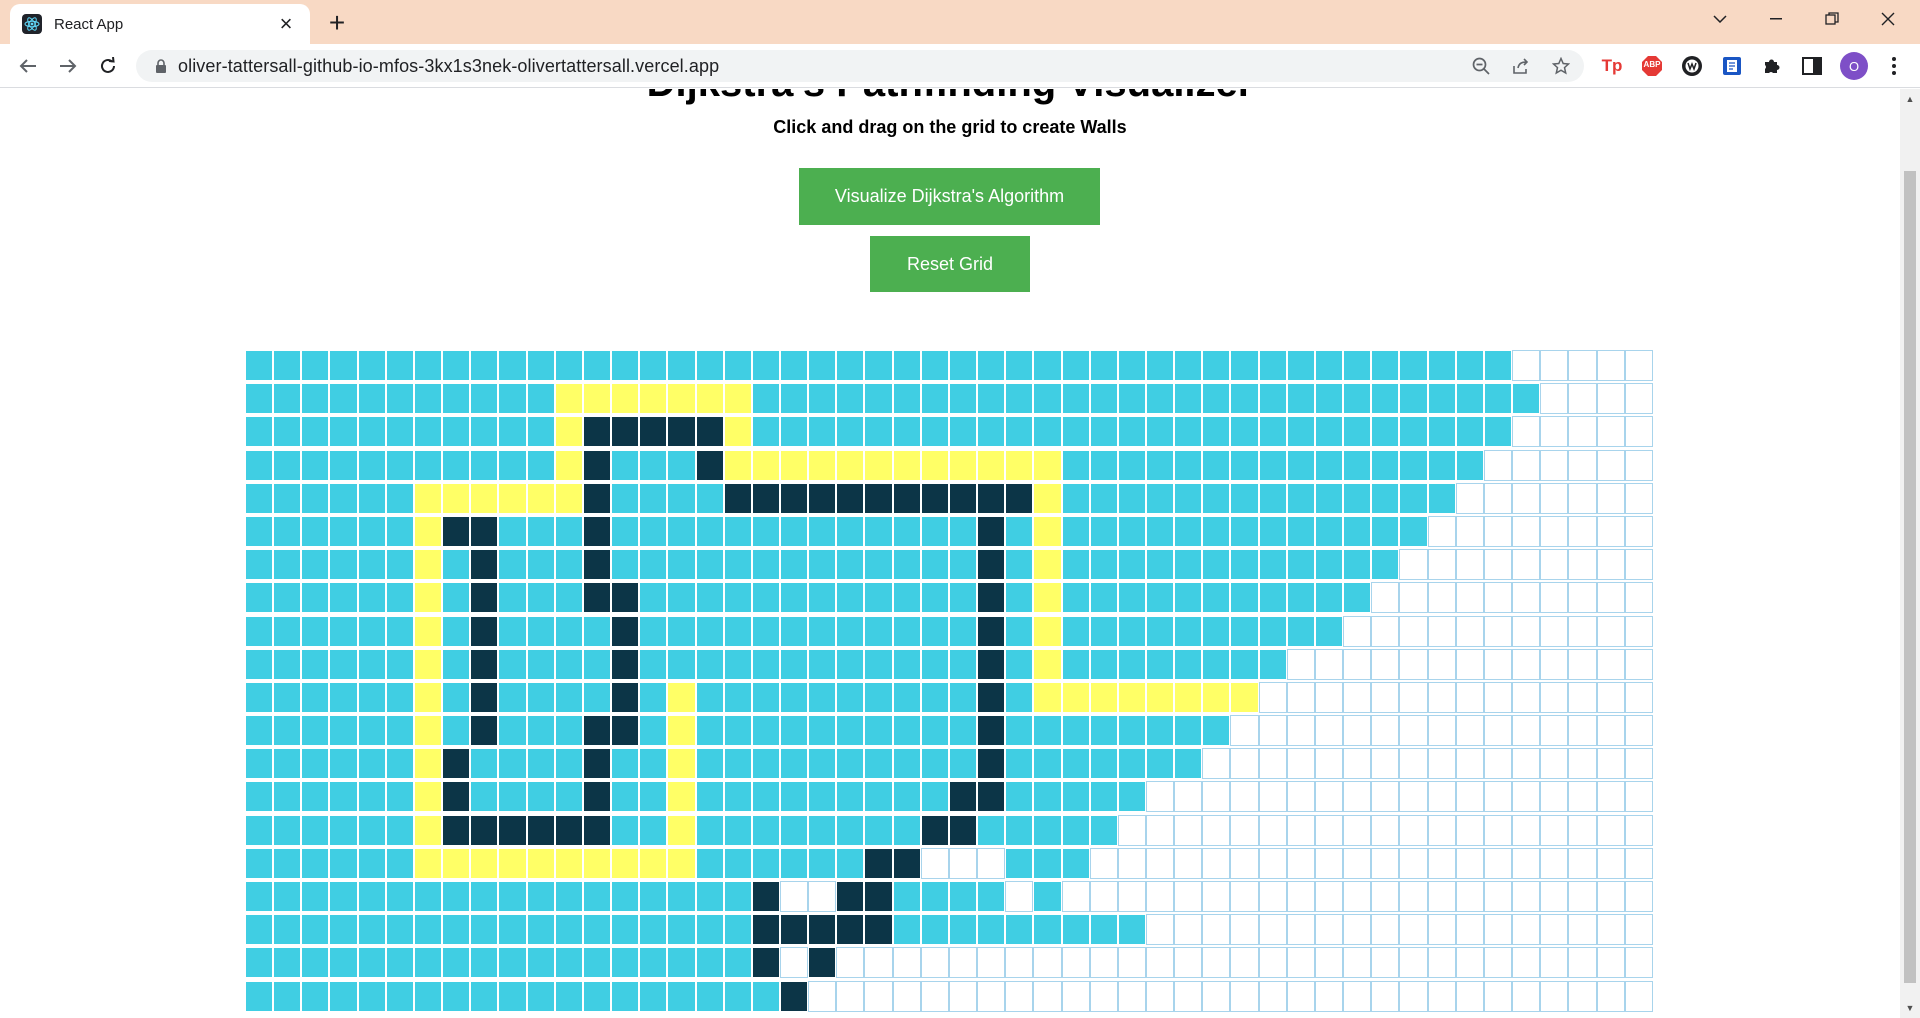  What do you see at coordinates (1894, 66) in the screenshot?
I see `more-menu-icon` at bounding box center [1894, 66].